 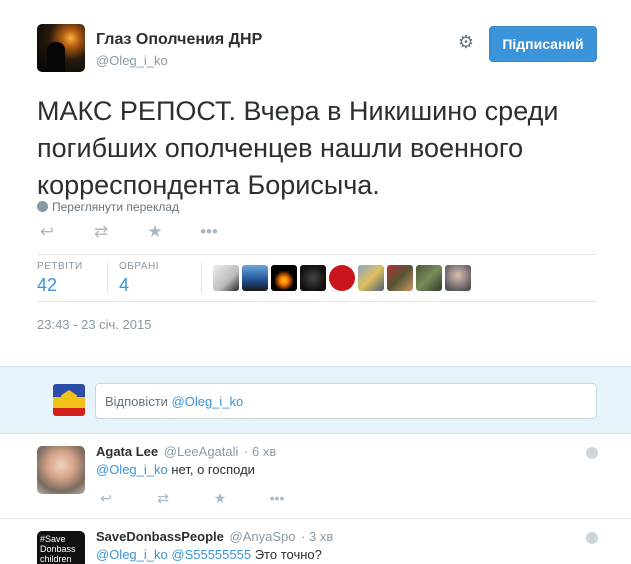 What do you see at coordinates (286, 554) in the screenshot?
I see `reply-body: Это точно?` at bounding box center [286, 554].